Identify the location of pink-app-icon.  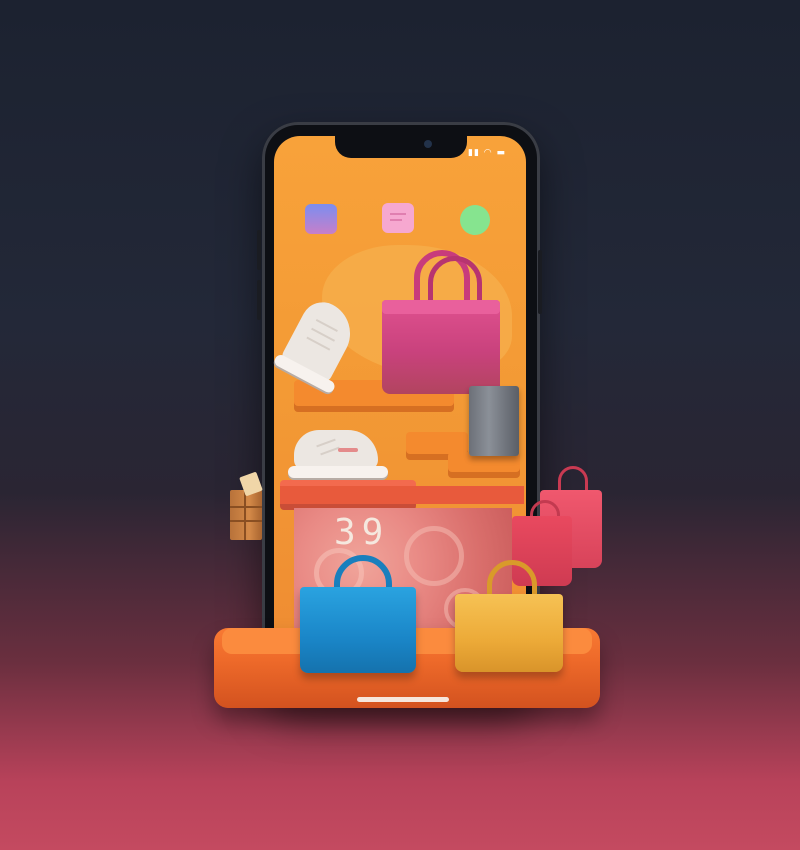
(398, 218).